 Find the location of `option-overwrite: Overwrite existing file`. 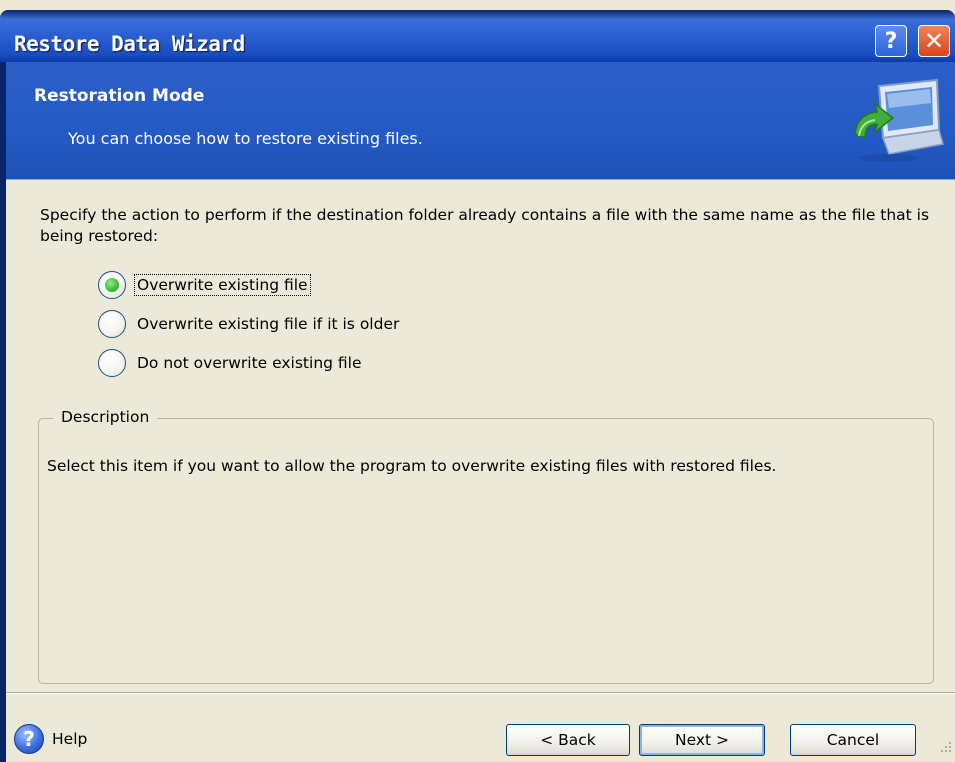

option-overwrite: Overwrite existing file is located at coordinates (204, 285).